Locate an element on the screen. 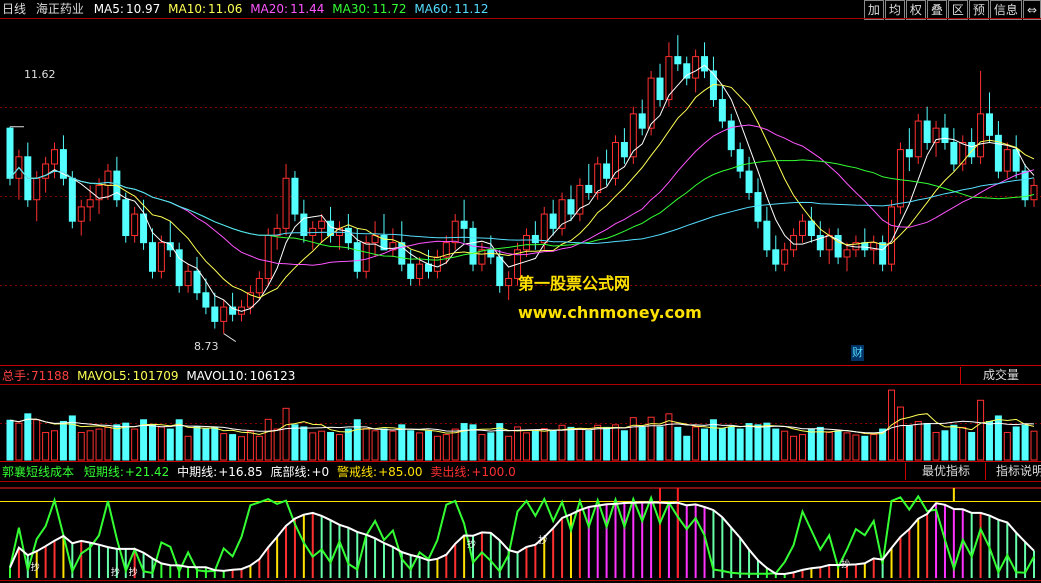  short-label: 短期线: is located at coordinates (103, 472).